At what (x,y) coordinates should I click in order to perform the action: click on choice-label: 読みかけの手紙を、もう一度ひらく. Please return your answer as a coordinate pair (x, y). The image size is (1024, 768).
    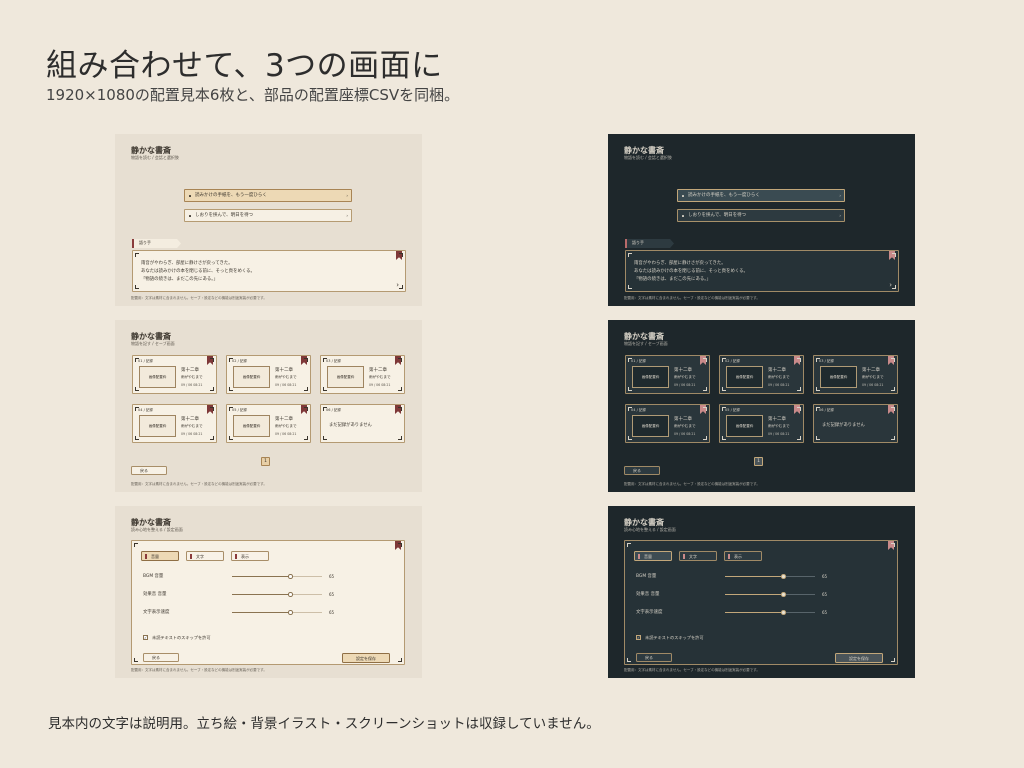
    Looking at the image, I should click on (231, 195).